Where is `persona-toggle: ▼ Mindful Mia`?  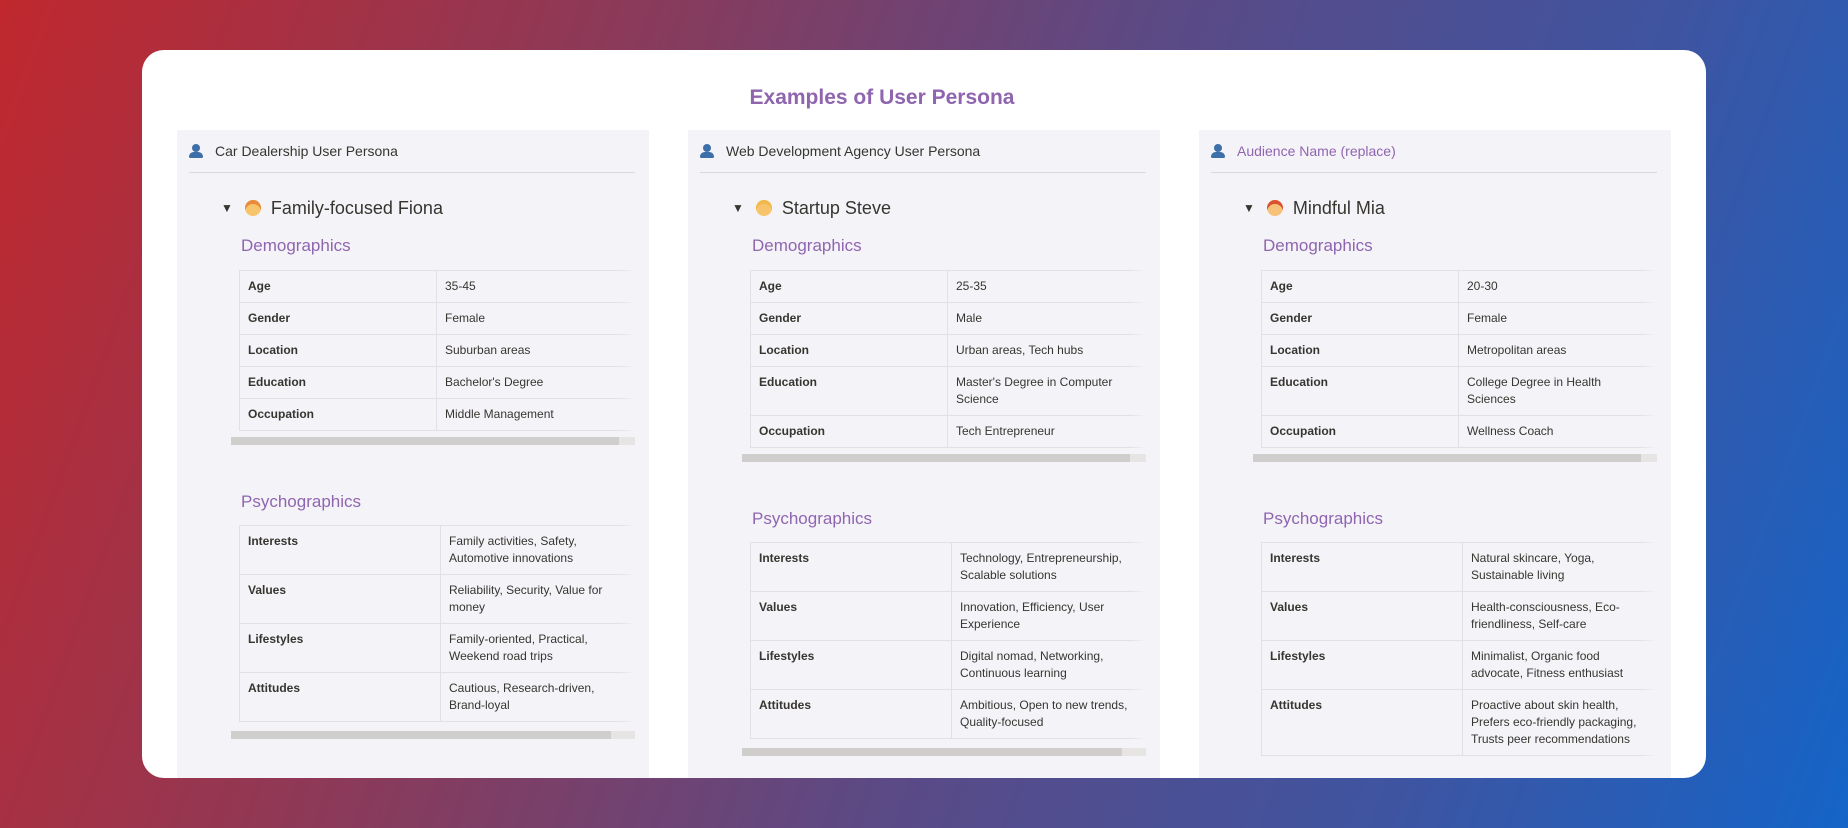 persona-toggle: ▼ Mindful Mia is located at coordinates (1314, 208).